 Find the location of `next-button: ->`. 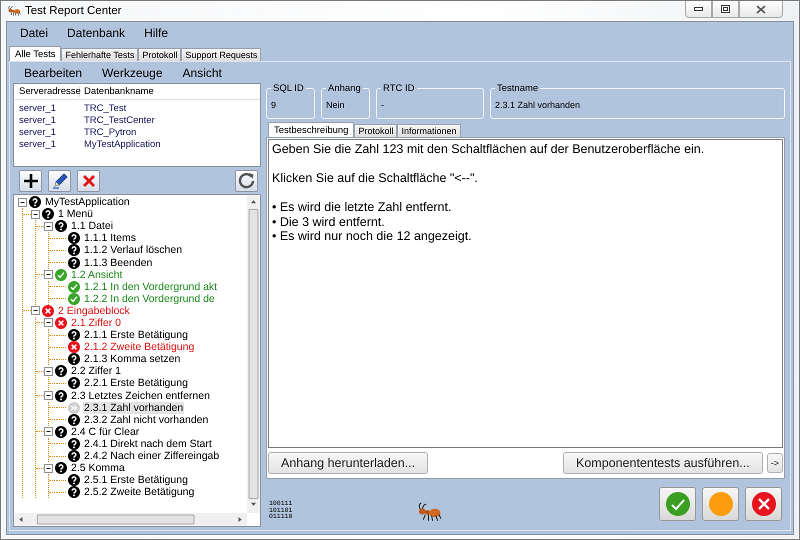

next-button: -> is located at coordinates (774, 463).